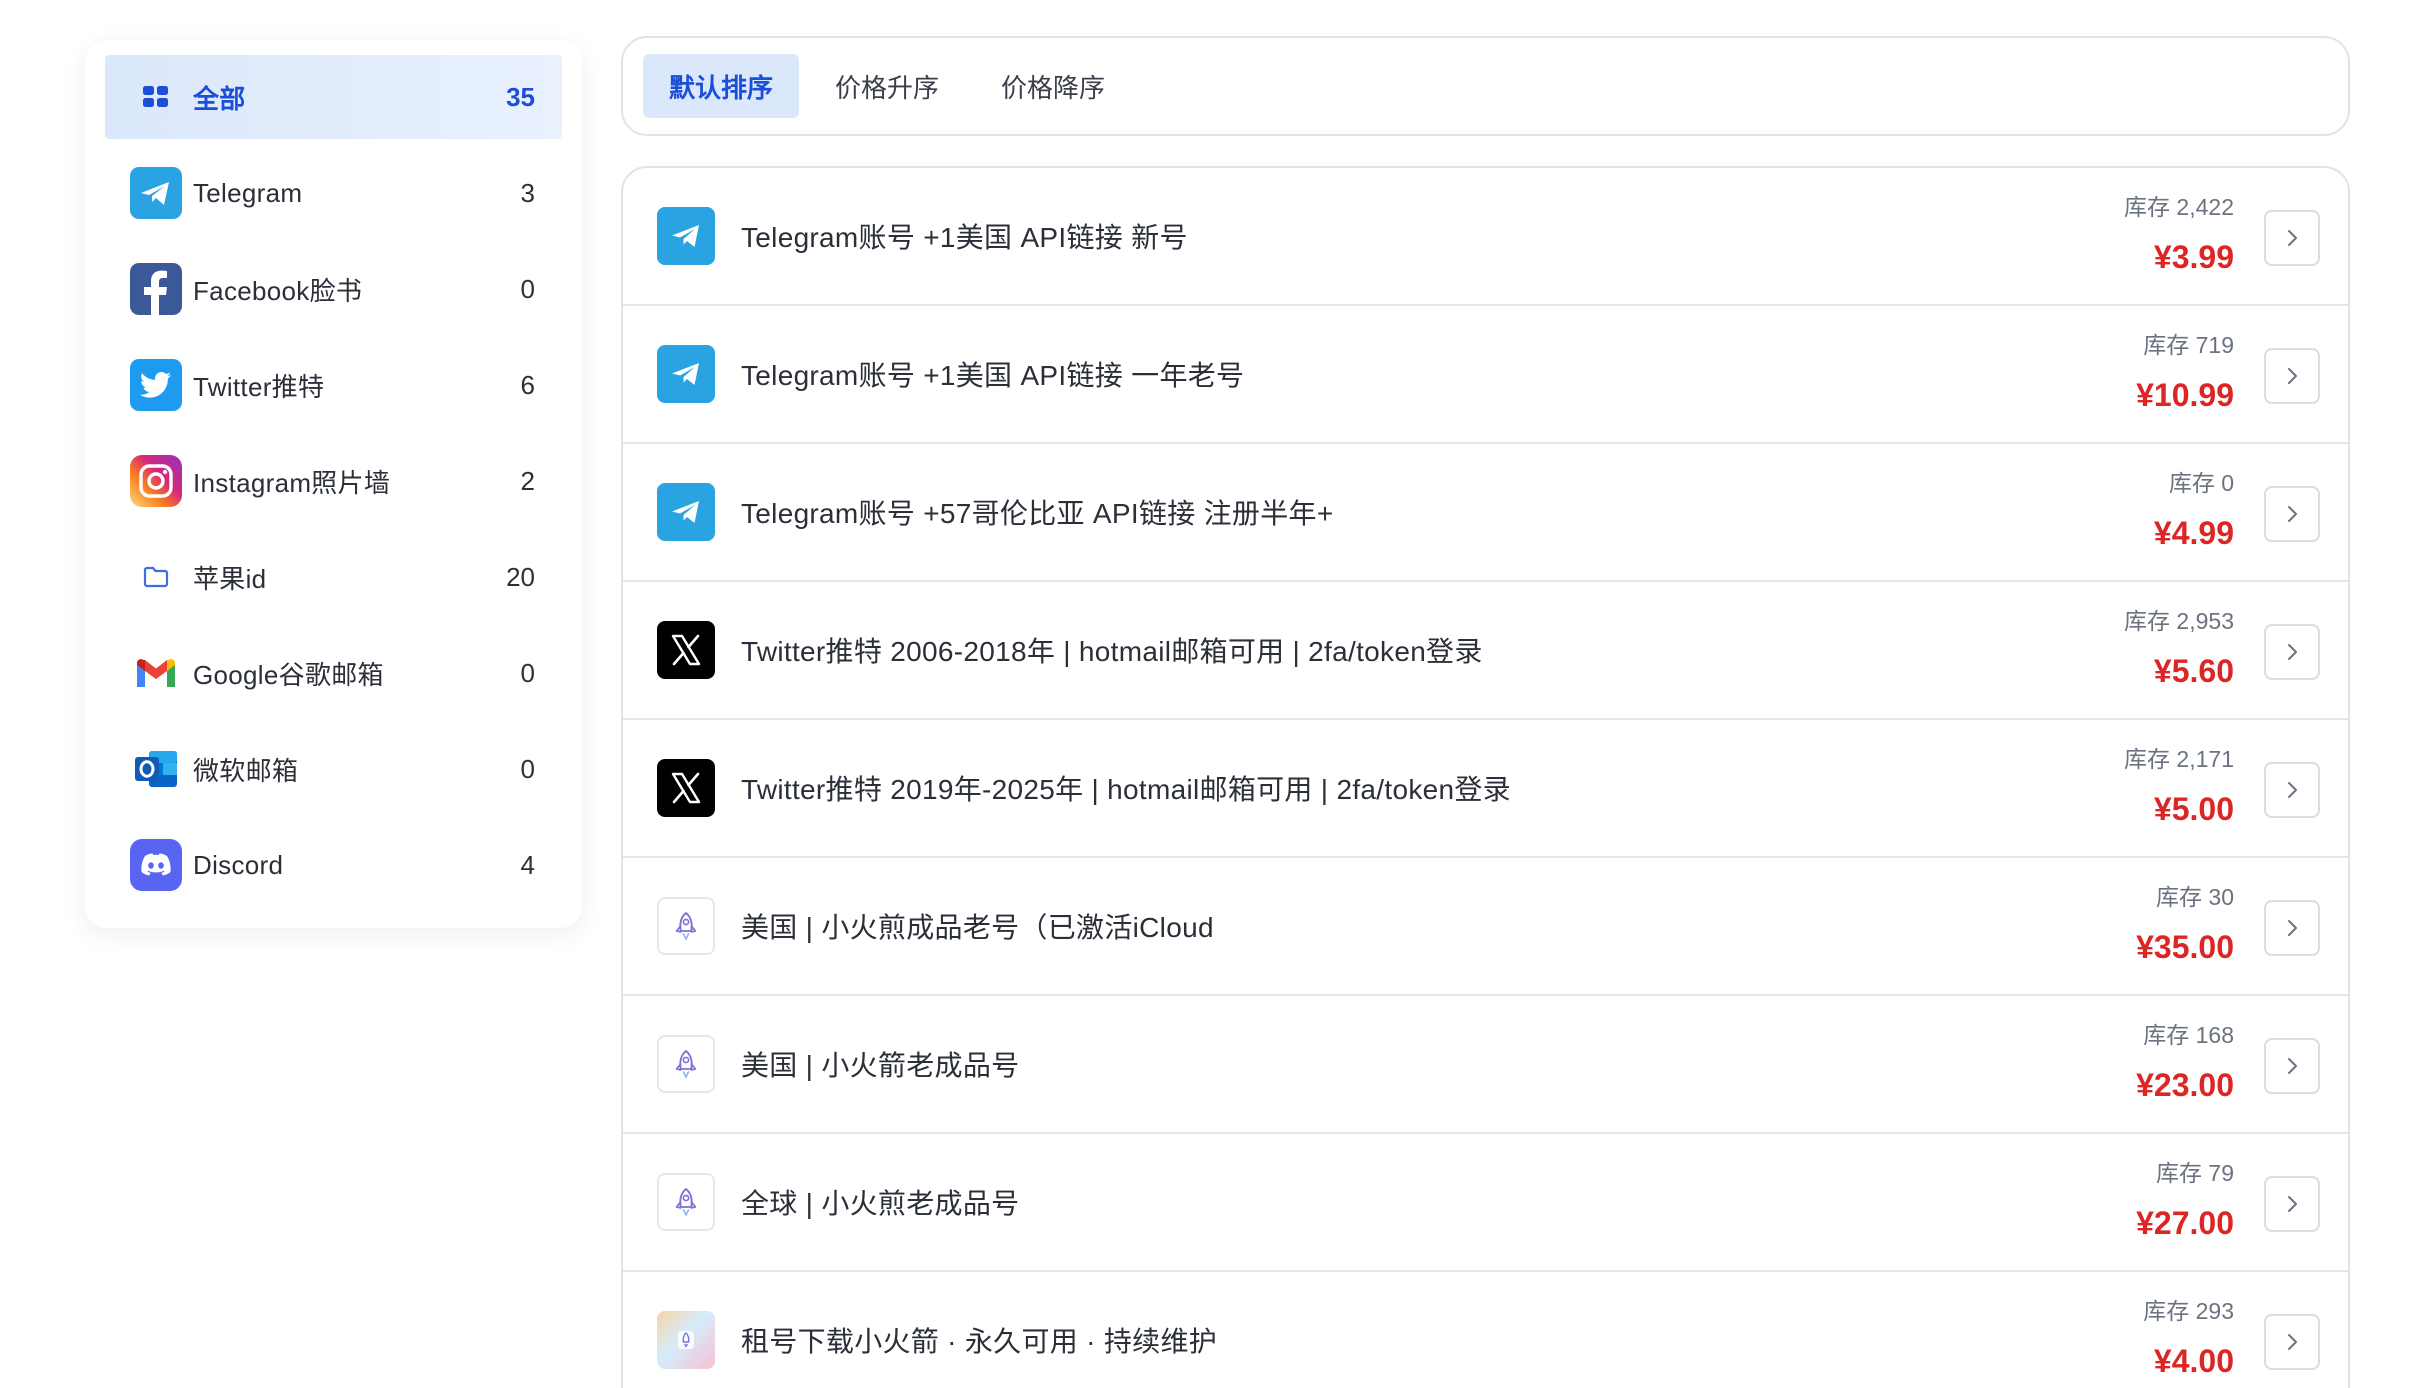 The image size is (2410, 1388). What do you see at coordinates (278, 290) in the screenshot?
I see `sidebar-item-label: Facebook脸书` at bounding box center [278, 290].